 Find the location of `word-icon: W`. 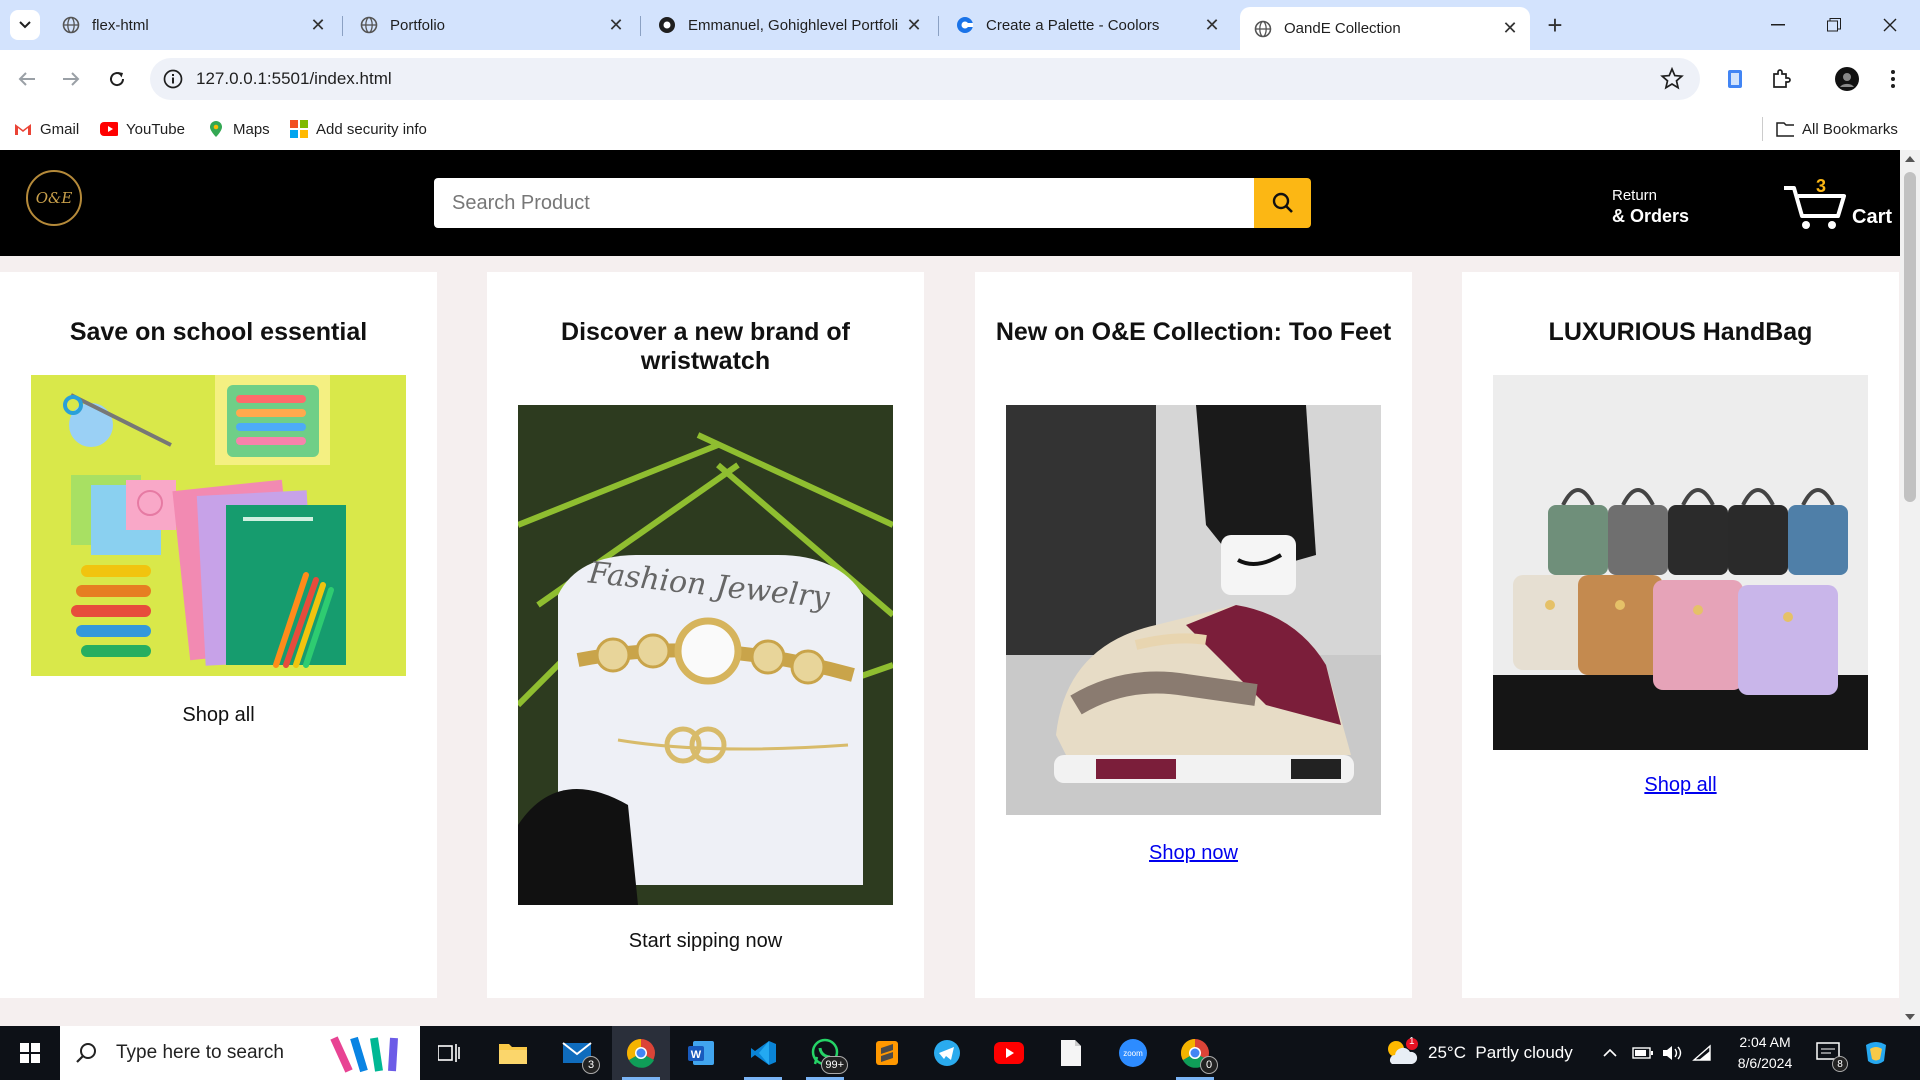

word-icon: W is located at coordinates (701, 1053).